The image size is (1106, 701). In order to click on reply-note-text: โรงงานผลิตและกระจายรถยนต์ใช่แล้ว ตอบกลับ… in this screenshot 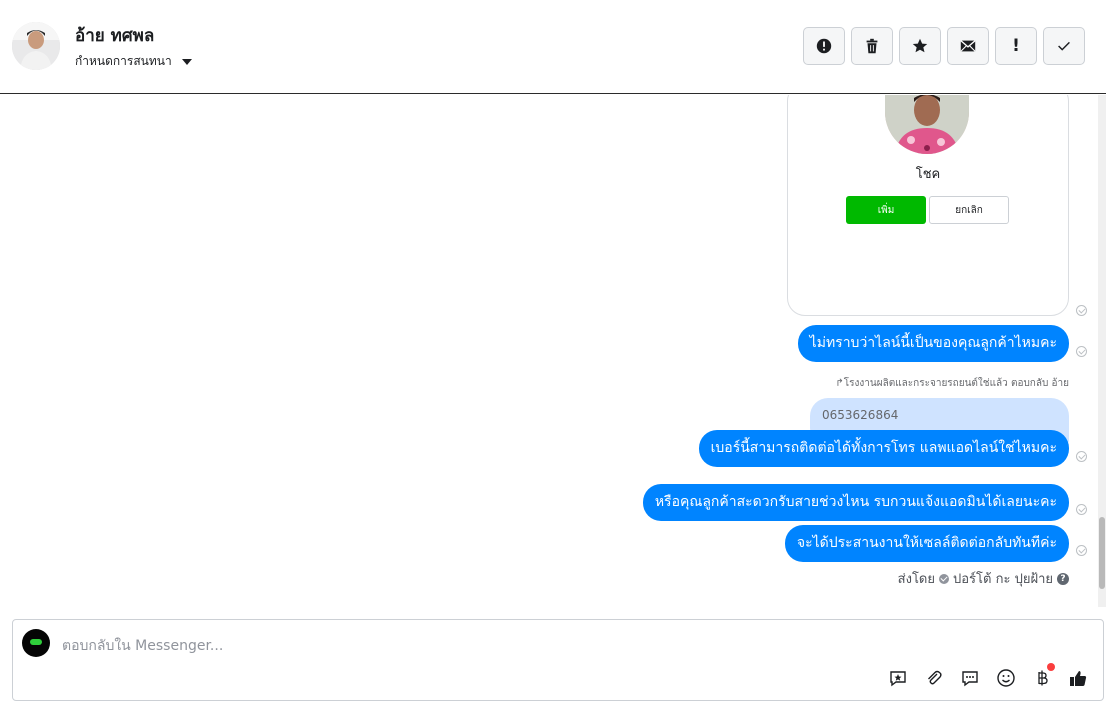, I will do `click(956, 383)`.